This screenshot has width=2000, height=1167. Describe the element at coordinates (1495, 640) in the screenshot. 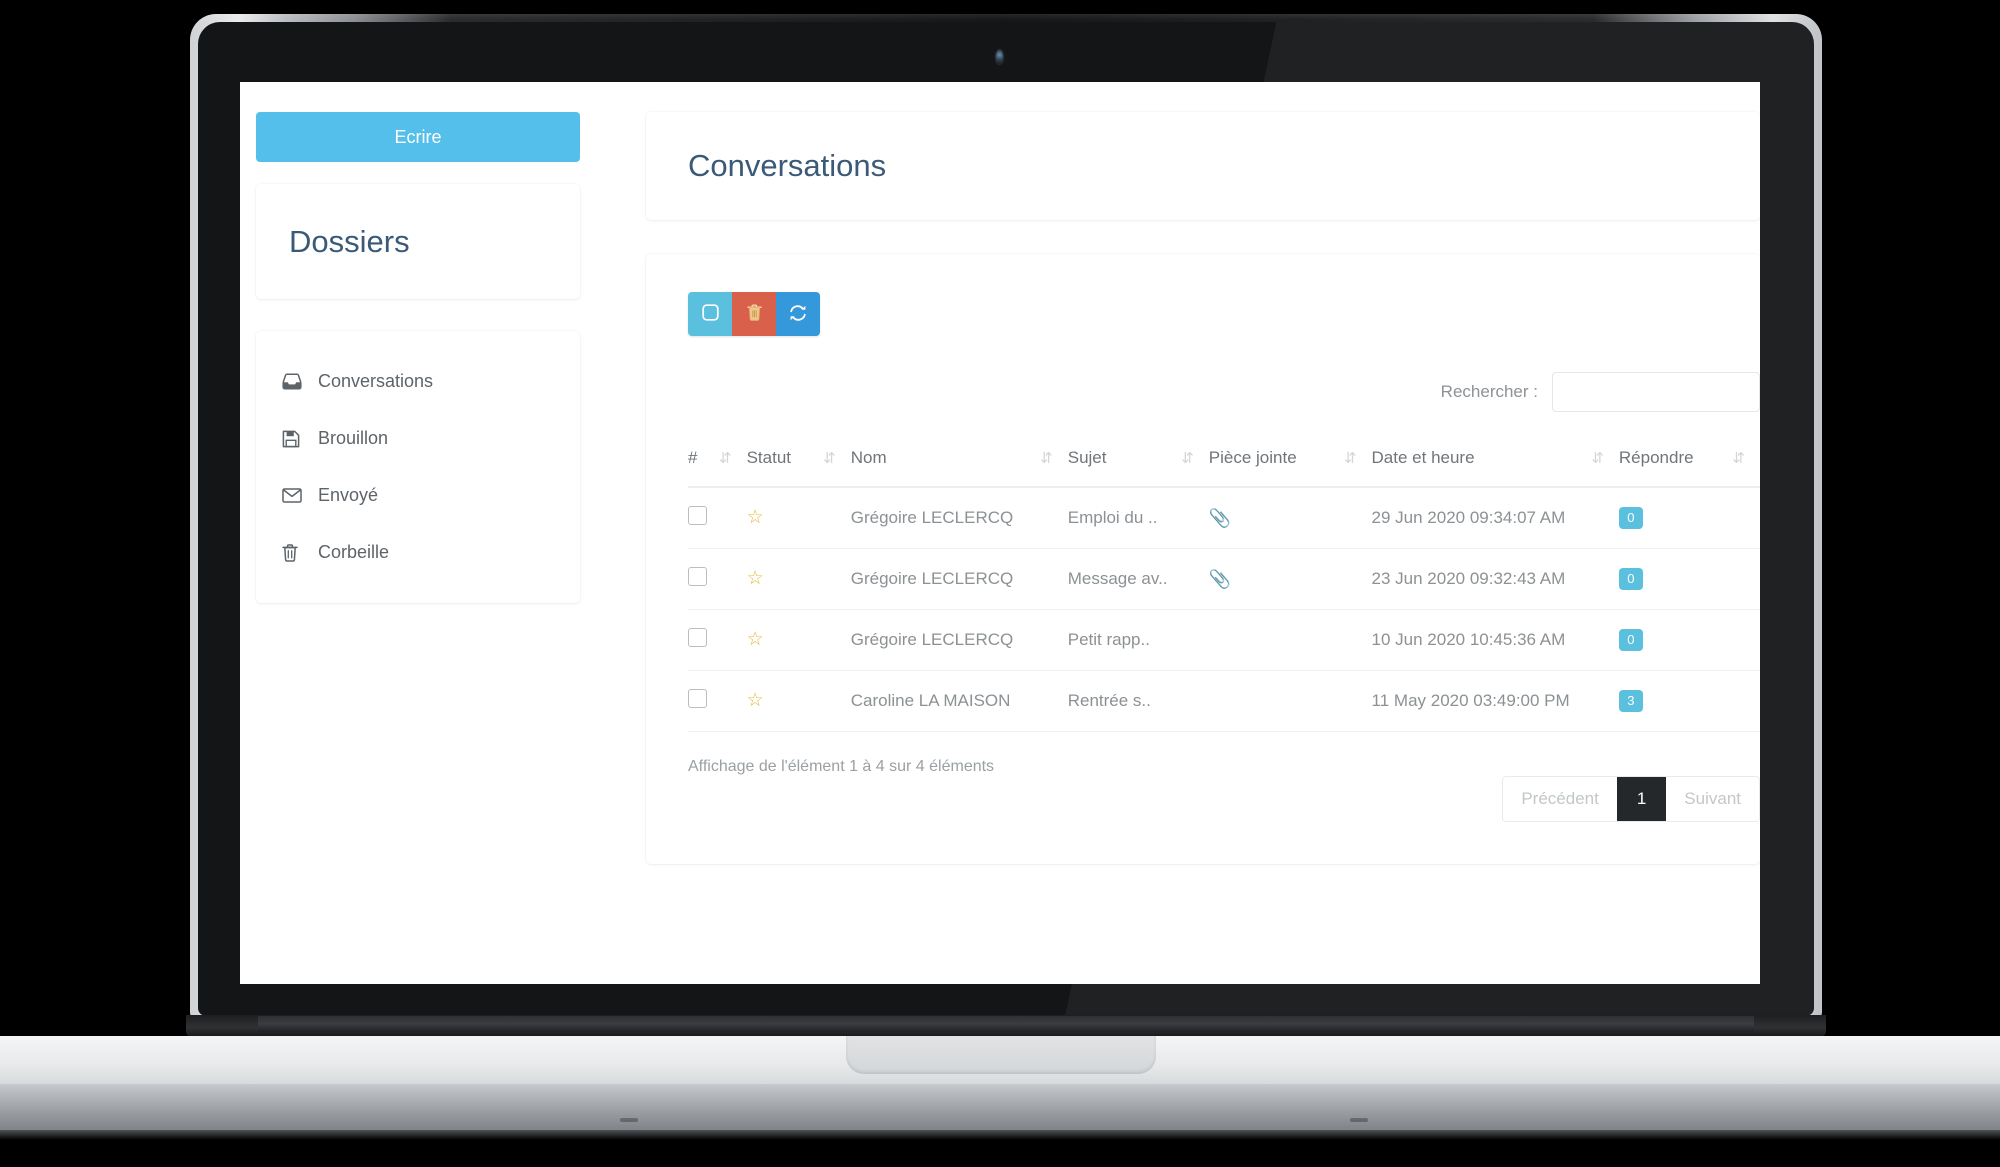

I see `row-date: 10 Jun 2020 10:45:36 AM` at that location.